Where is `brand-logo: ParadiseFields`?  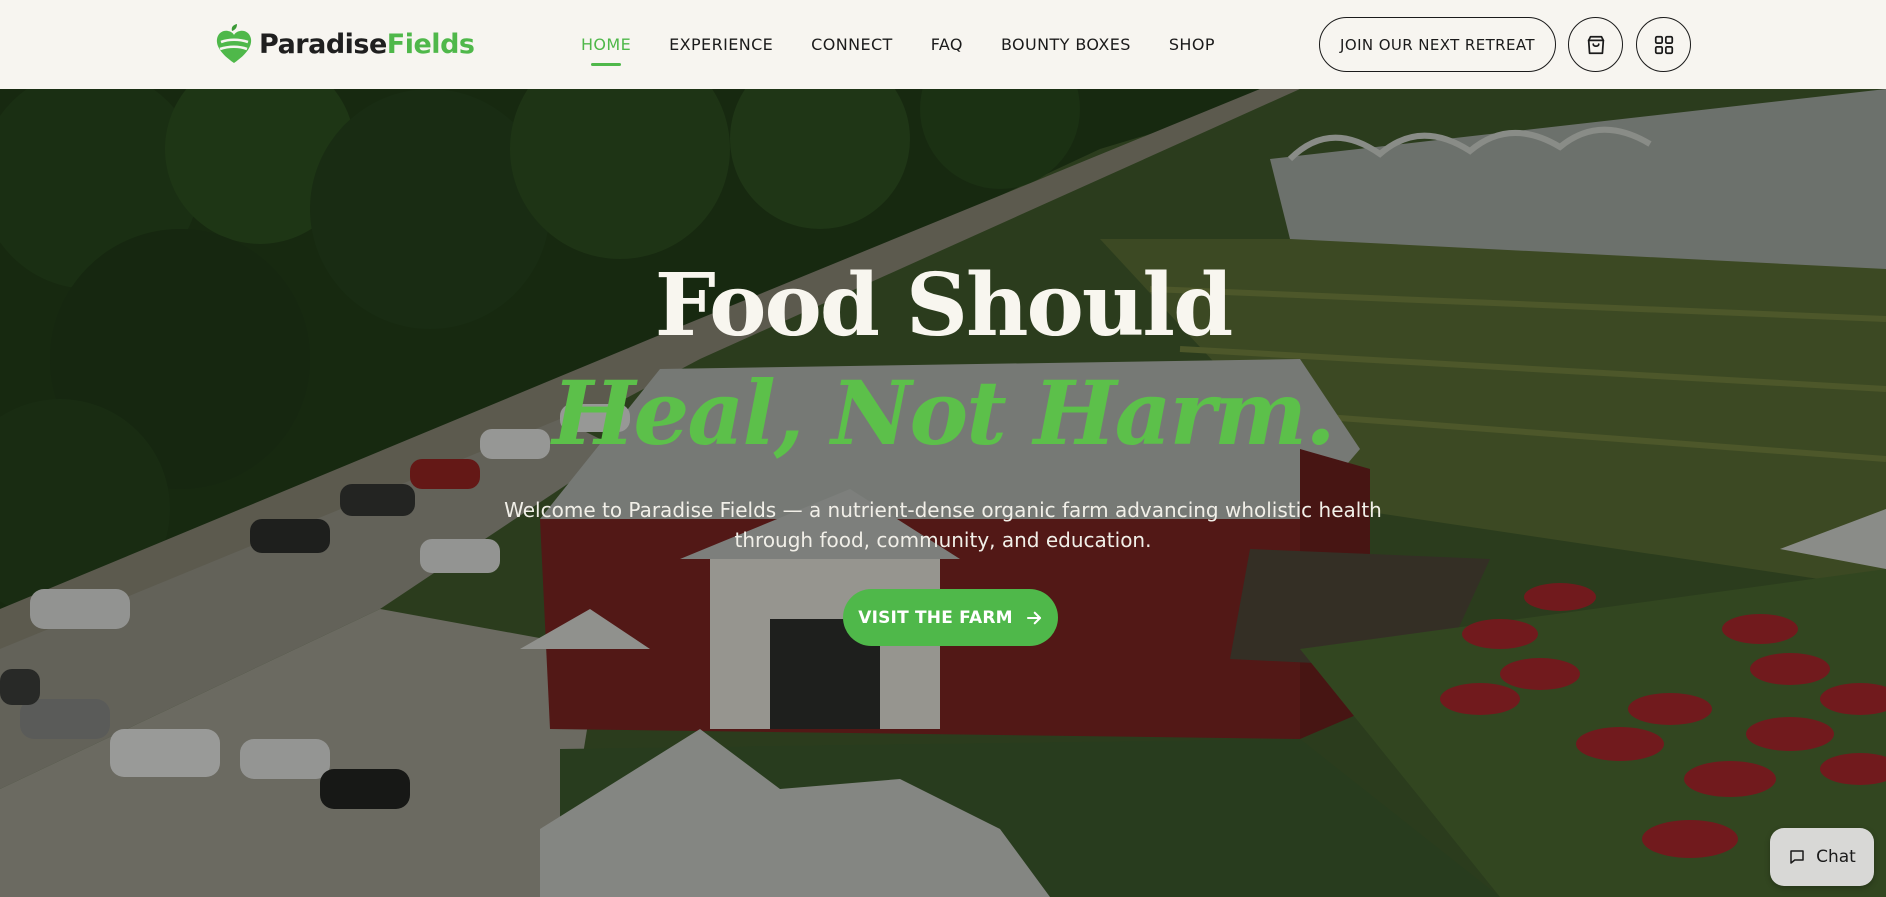
brand-logo: ParadiseFields is located at coordinates (345, 44).